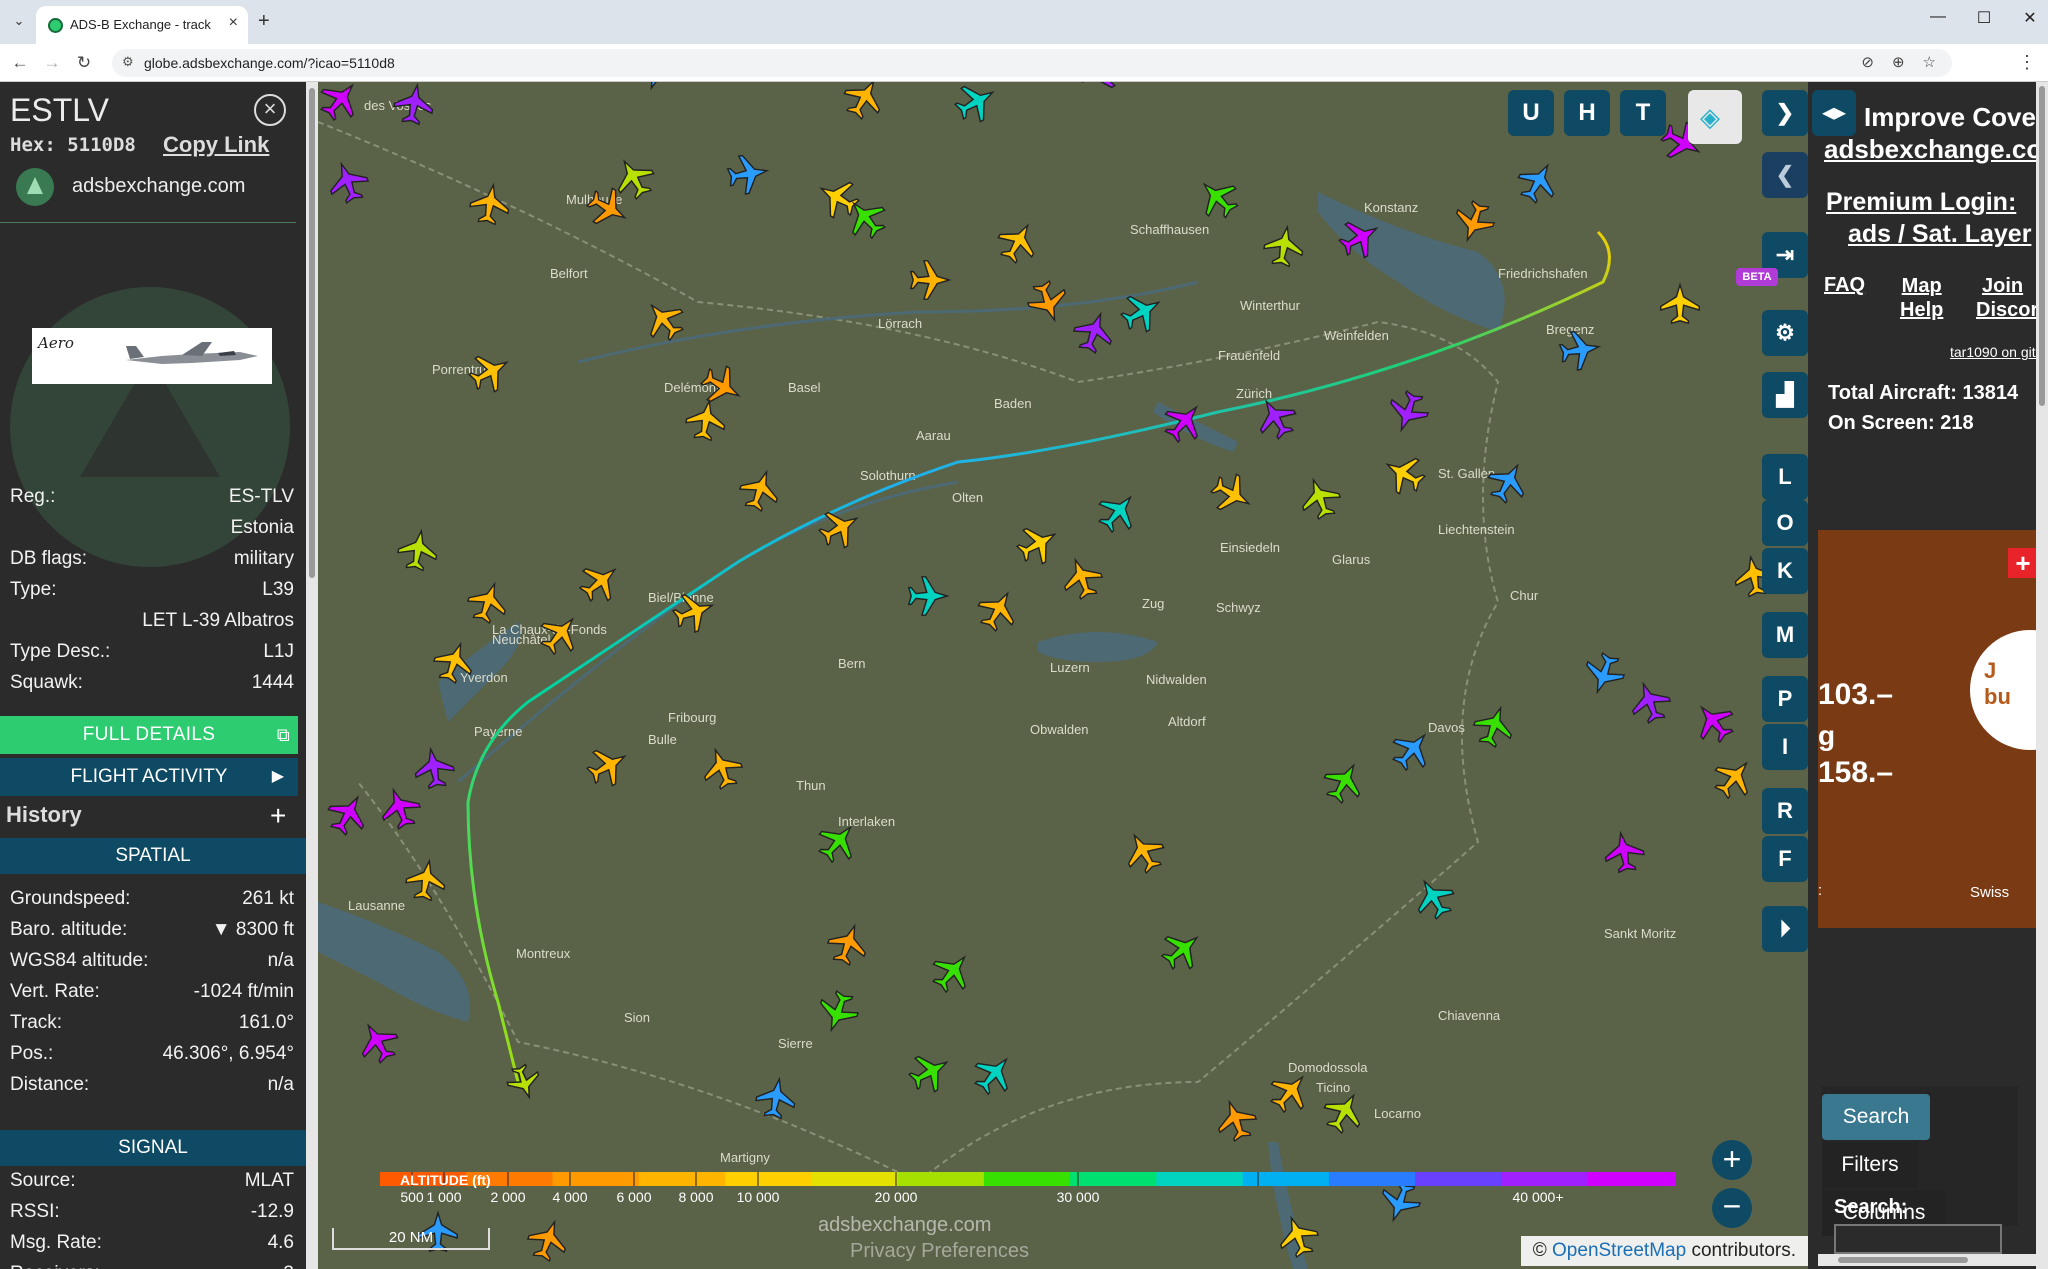  What do you see at coordinates (1938, 18) in the screenshot?
I see `minimize-icon: —` at bounding box center [1938, 18].